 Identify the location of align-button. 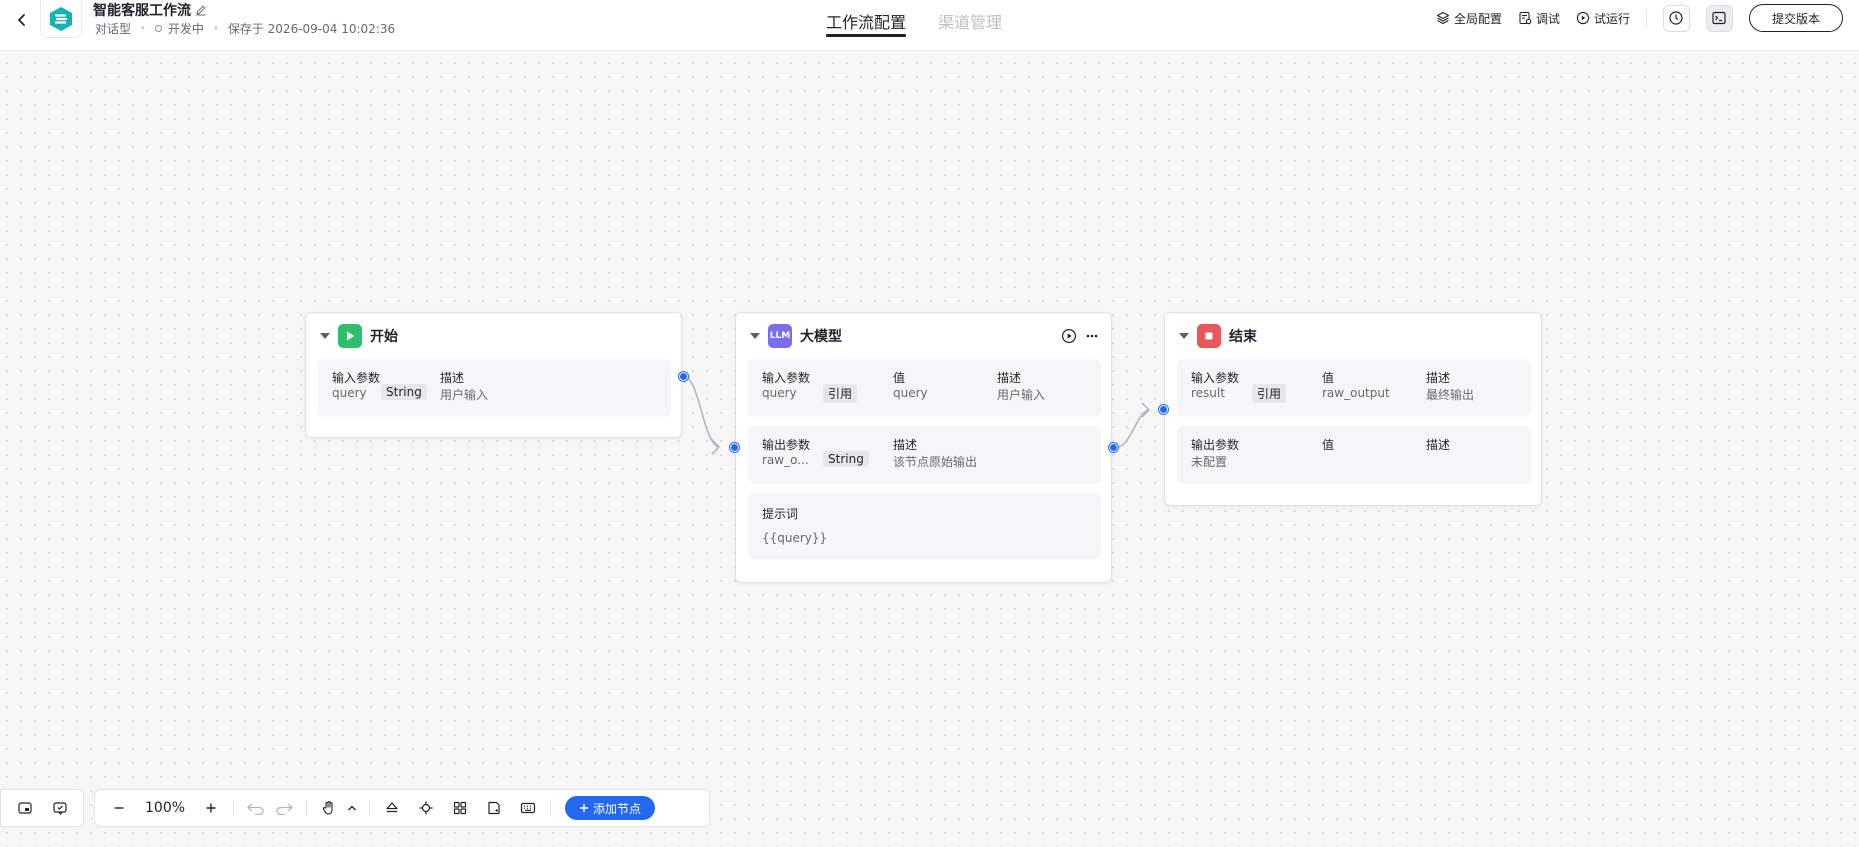
(392, 808).